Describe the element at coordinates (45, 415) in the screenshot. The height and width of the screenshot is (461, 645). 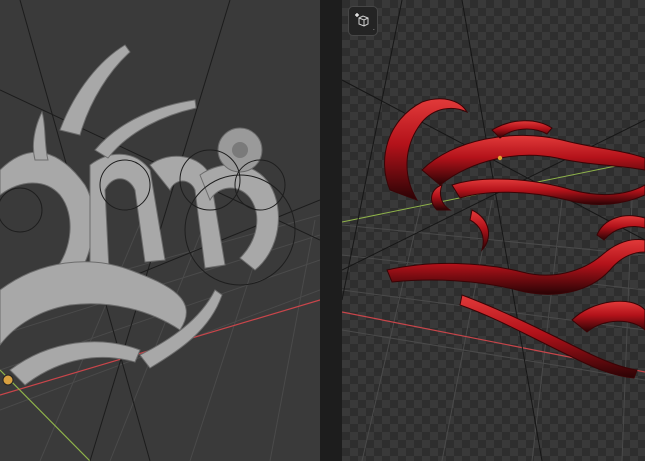
I see `y-axis-line` at that location.